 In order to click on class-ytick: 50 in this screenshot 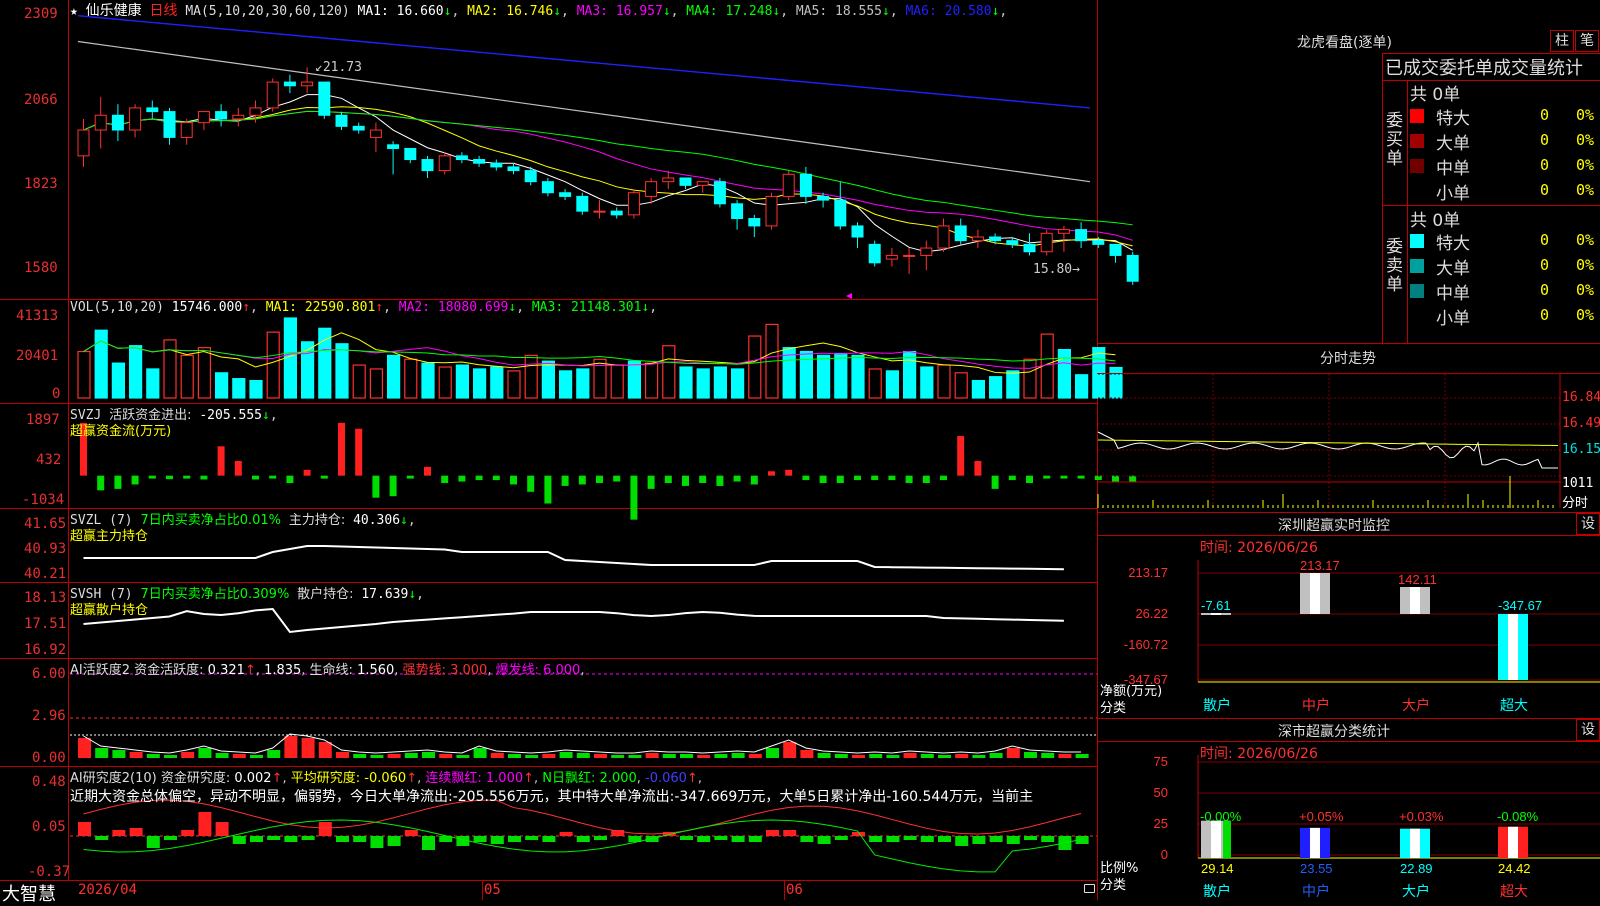, I will do `click(1161, 792)`.